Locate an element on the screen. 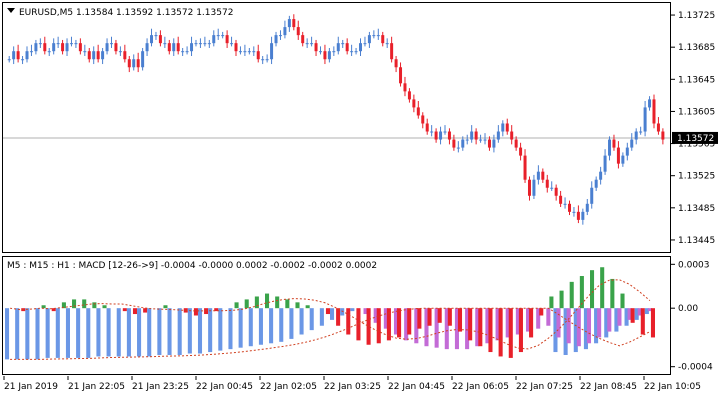  current-price-tag: 1.13572 is located at coordinates (695, 137).